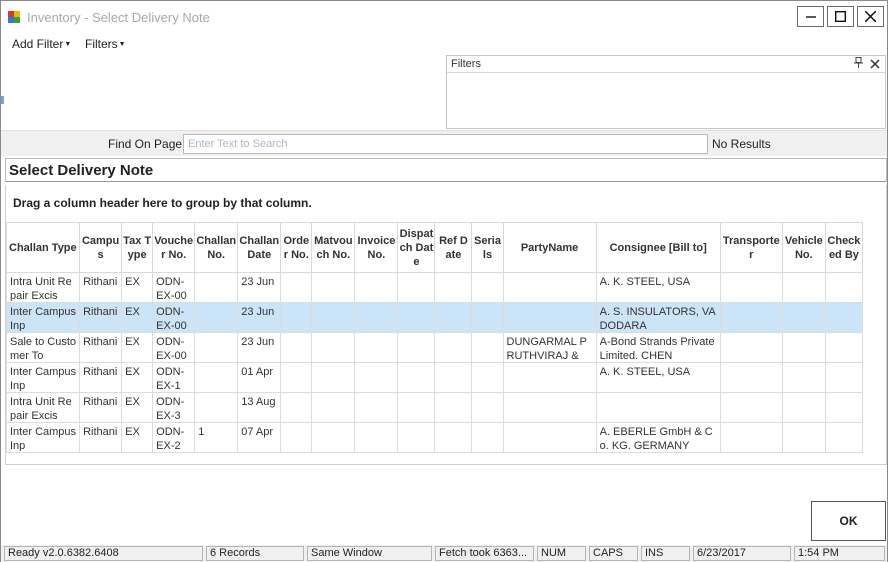 The image size is (888, 562). What do you see at coordinates (561, 553) in the screenshot?
I see `status-num: NUM` at bounding box center [561, 553].